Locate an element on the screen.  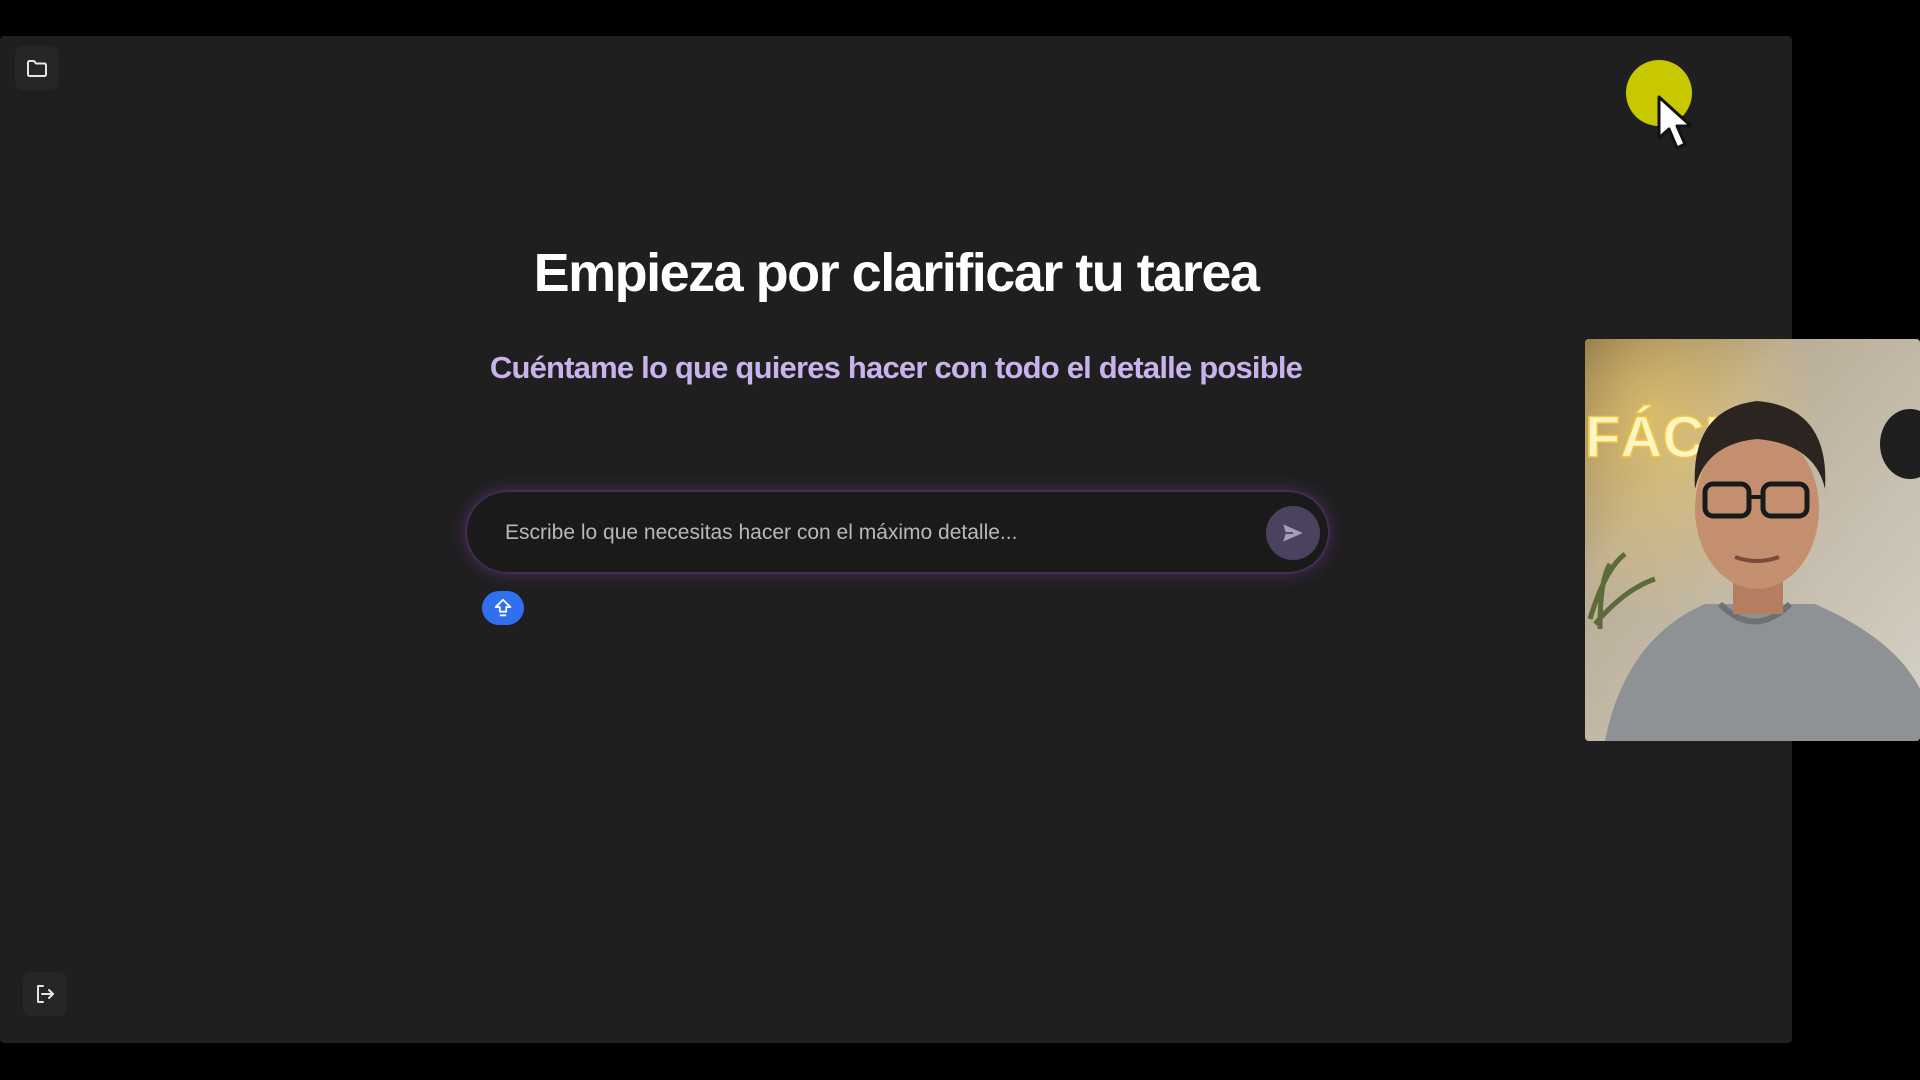
page-title: Empieza por clarificar tu tarea is located at coordinates (896, 273).